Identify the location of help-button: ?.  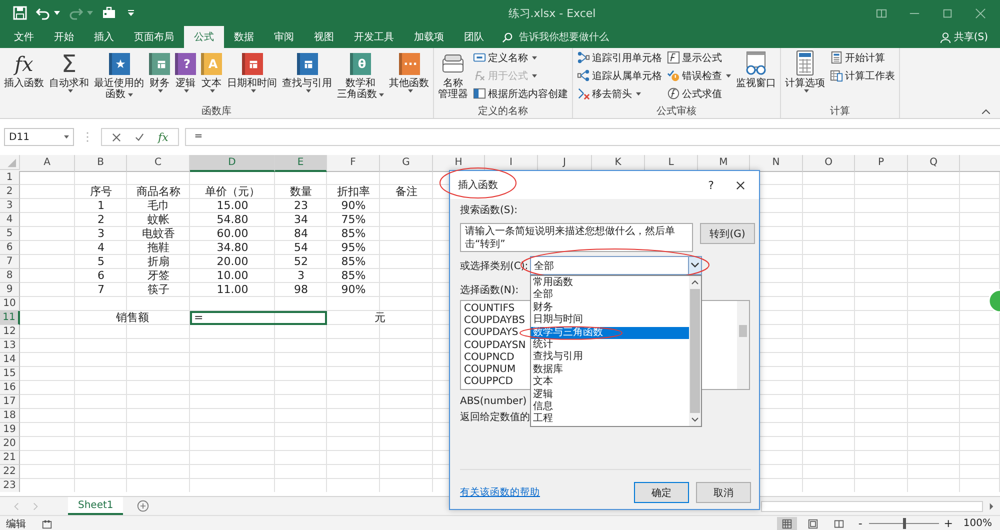
(711, 185).